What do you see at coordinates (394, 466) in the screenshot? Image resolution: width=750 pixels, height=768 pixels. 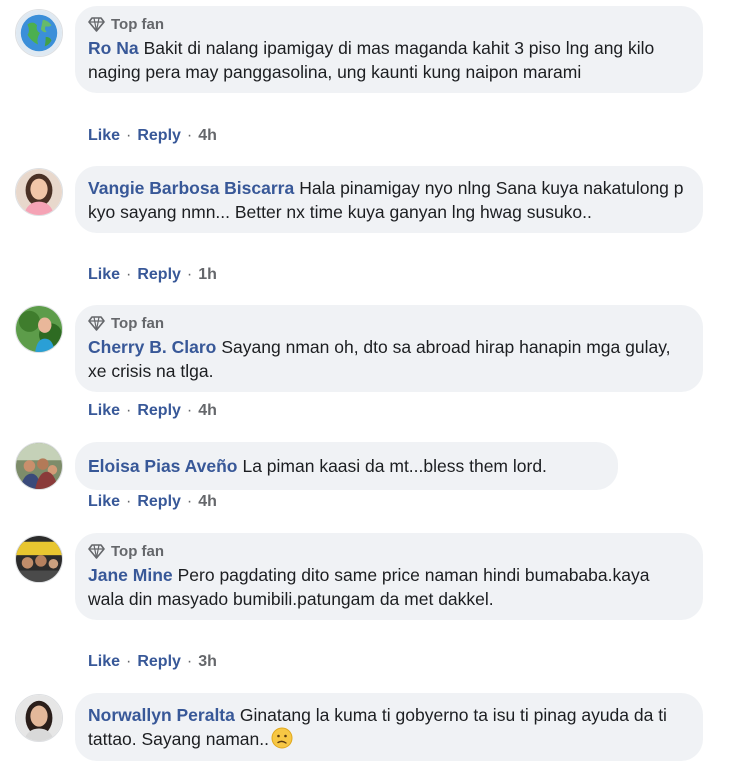 I see `comment-body: La piman kaasi da mt...bless them lord.` at bounding box center [394, 466].